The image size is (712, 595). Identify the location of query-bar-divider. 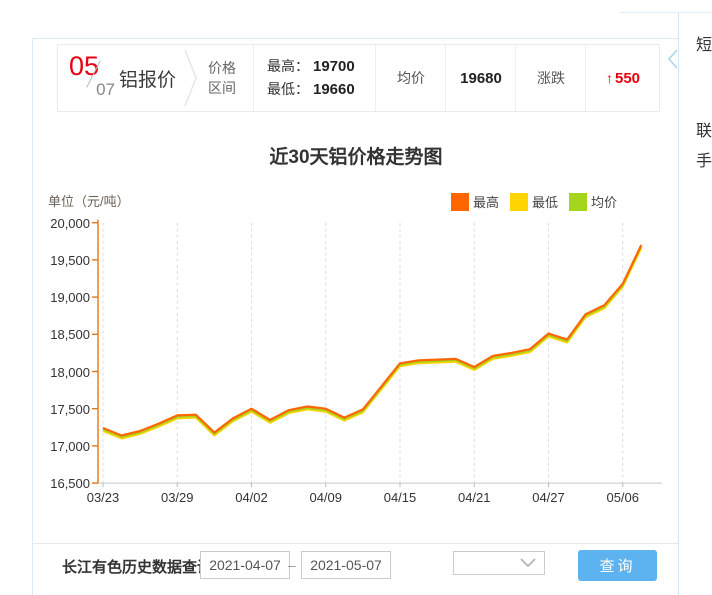
(355, 543).